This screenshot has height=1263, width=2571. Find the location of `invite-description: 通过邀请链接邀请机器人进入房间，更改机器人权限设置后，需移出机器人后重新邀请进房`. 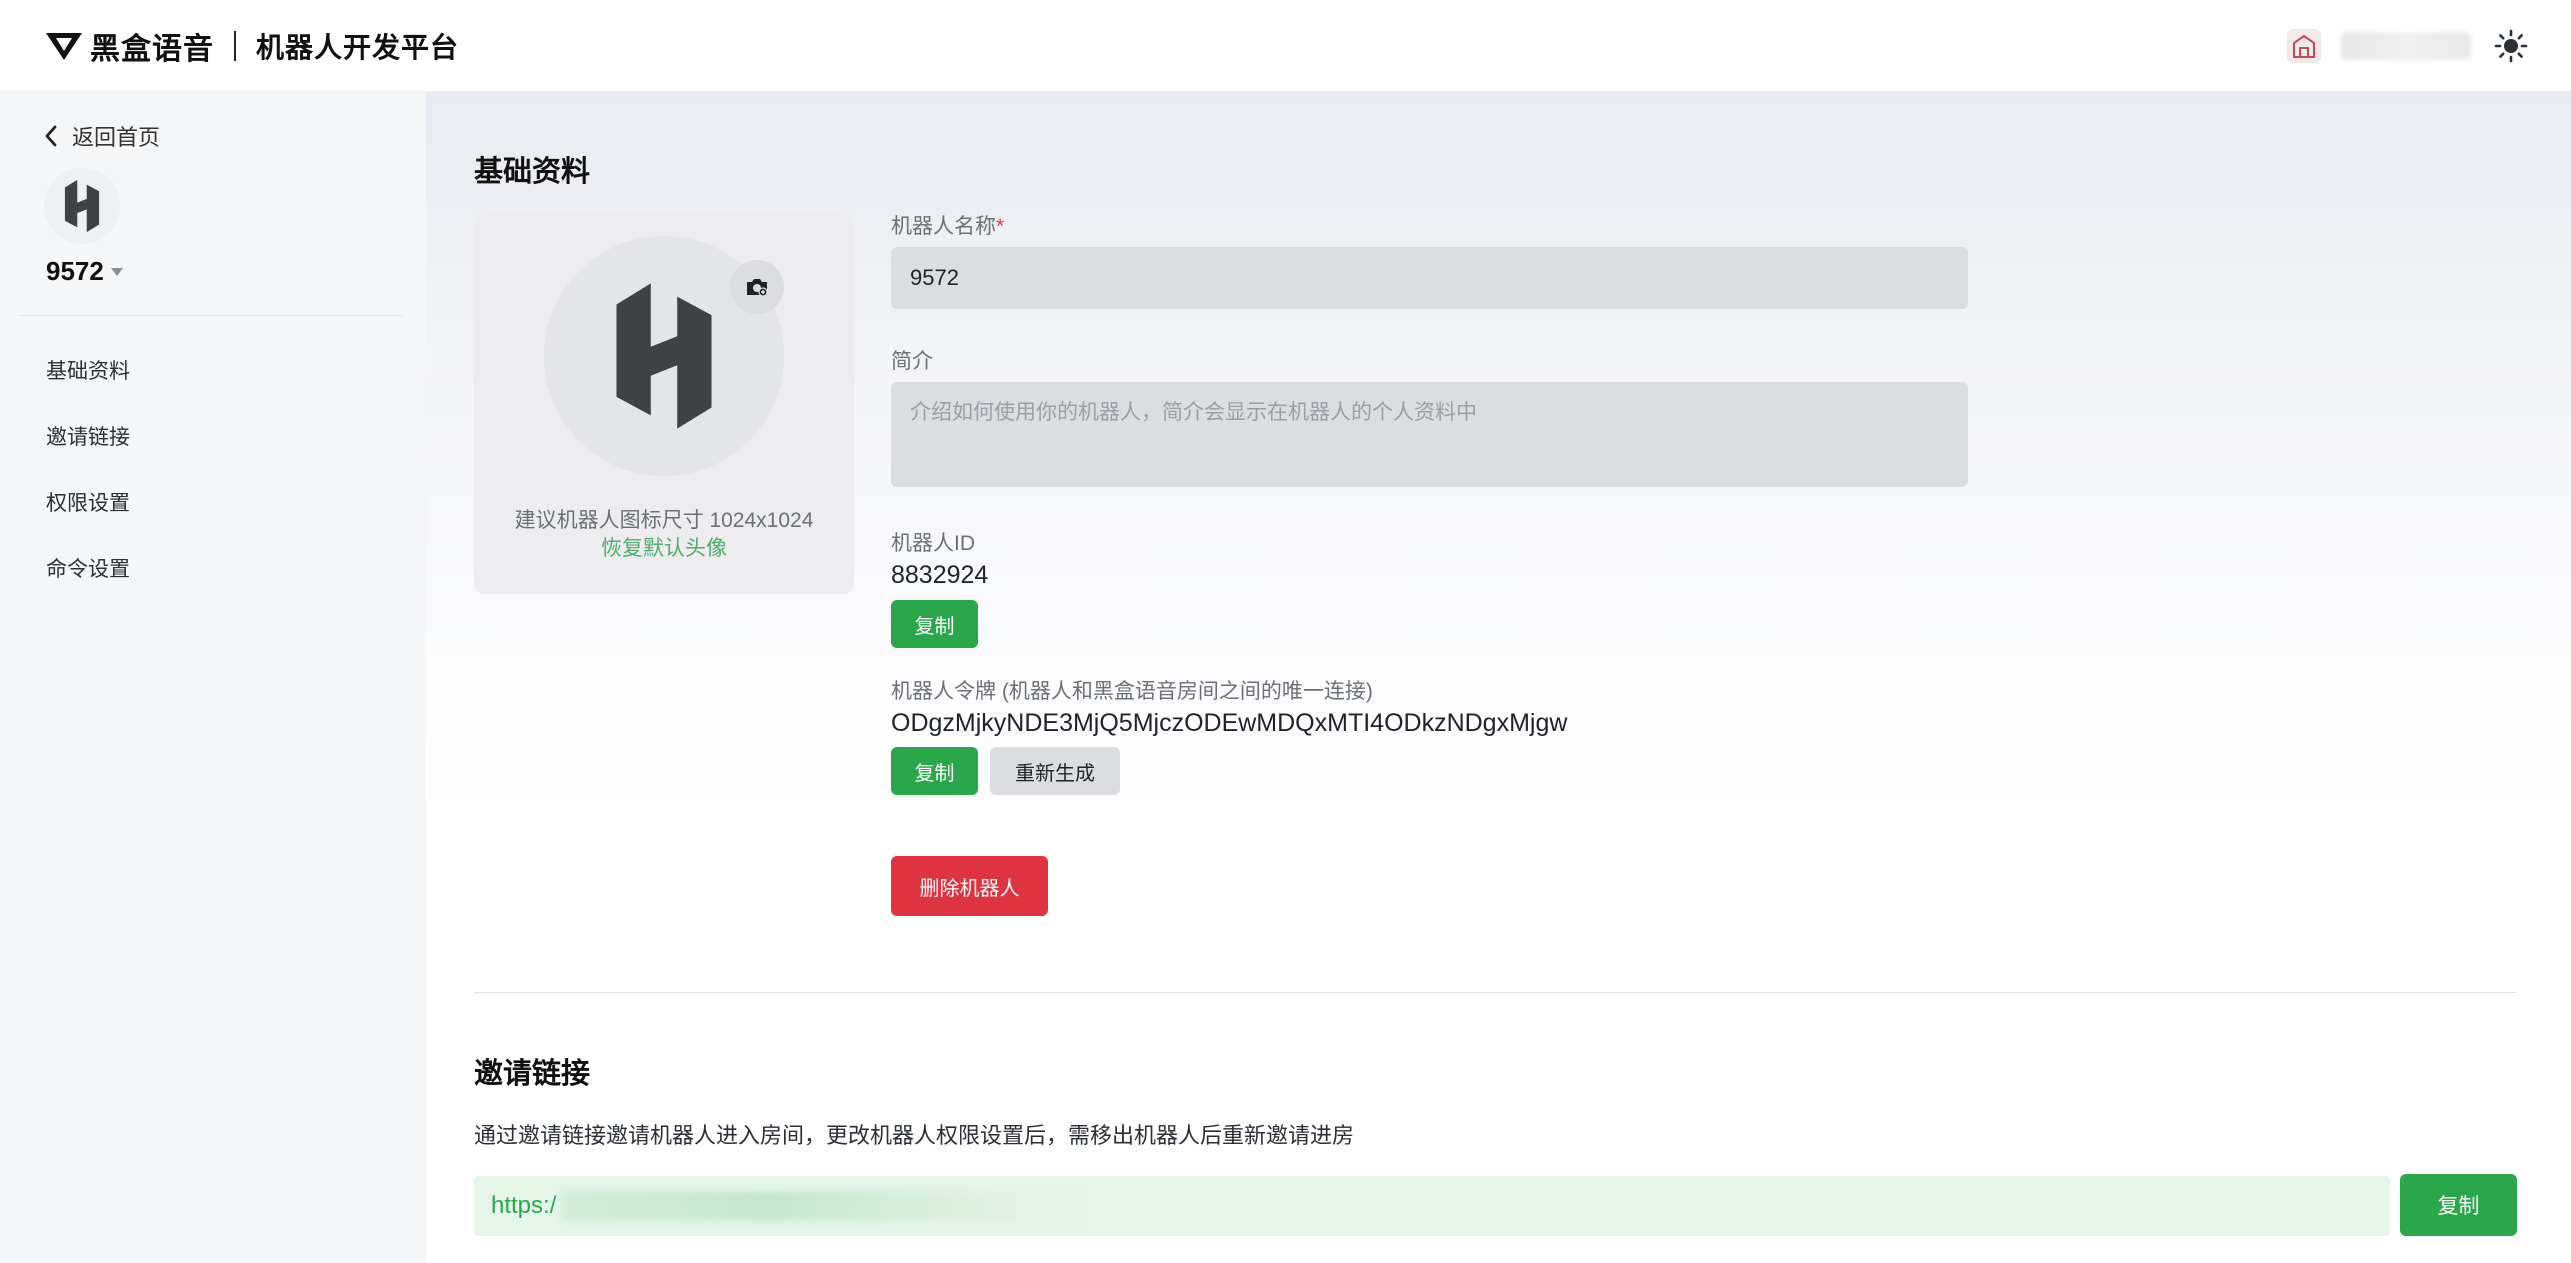

invite-description: 通过邀请链接邀请机器人进入房间，更改机器人权限设置后，需移出机器人后重新邀请进房 is located at coordinates (914, 1135).